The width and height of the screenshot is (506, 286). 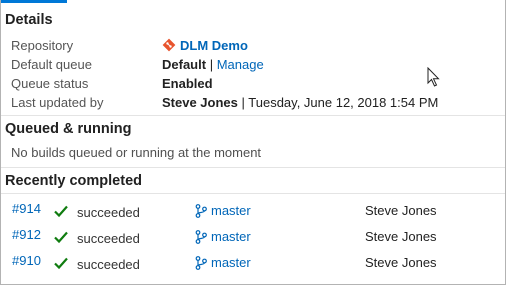 What do you see at coordinates (26, 260) in the screenshot?
I see `build-id-link: #910` at bounding box center [26, 260].